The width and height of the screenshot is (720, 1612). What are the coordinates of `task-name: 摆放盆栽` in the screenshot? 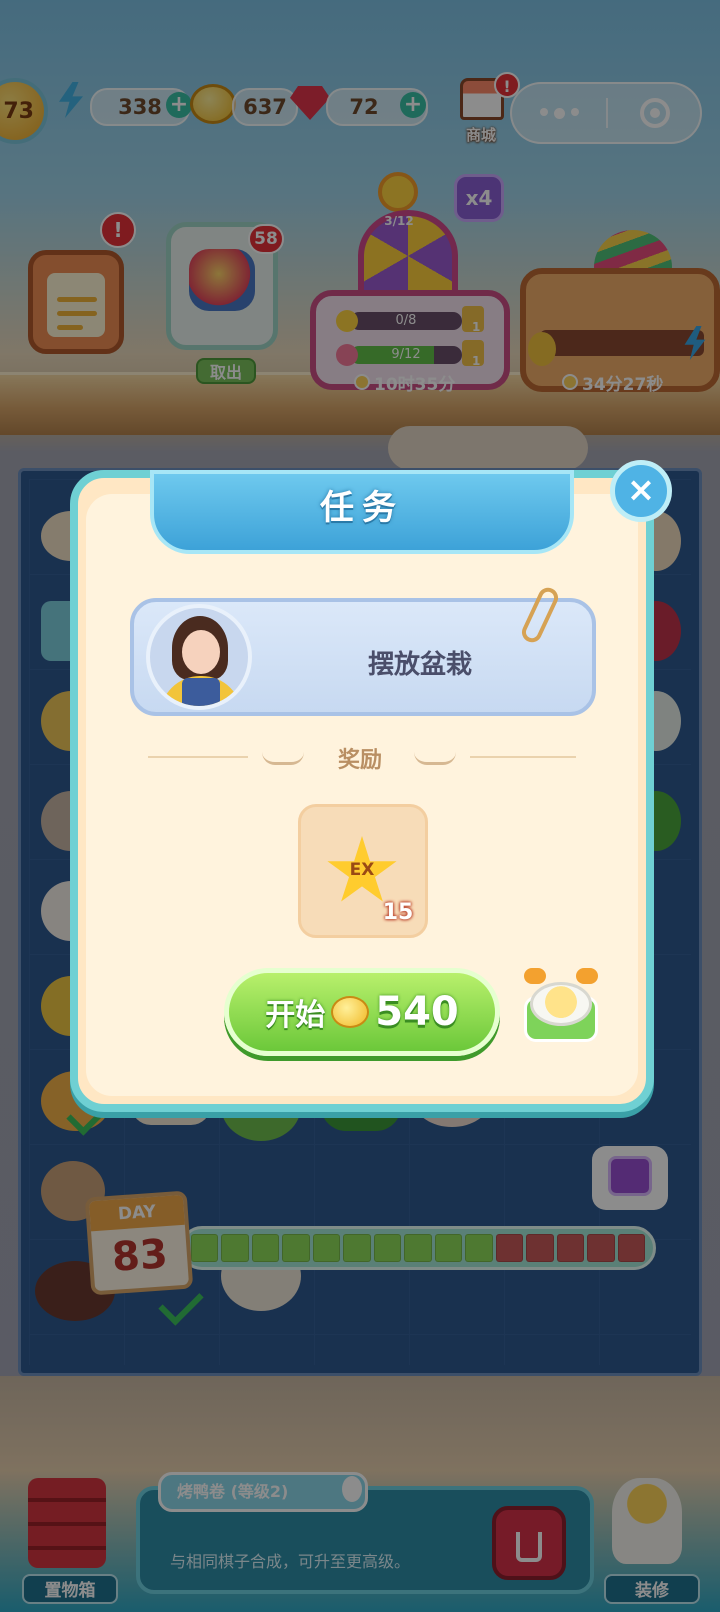 It's located at (419, 665).